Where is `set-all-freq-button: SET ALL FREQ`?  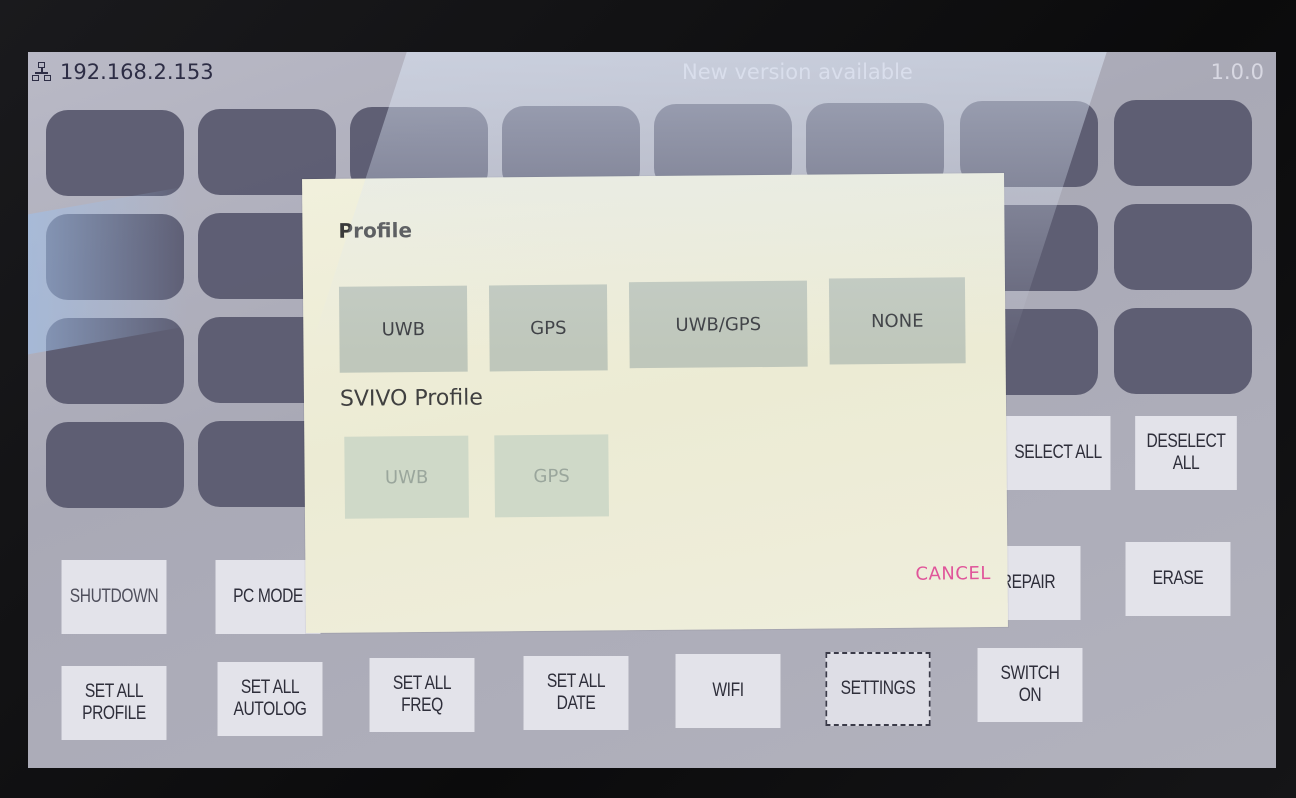
set-all-freq-button: SET ALL FREQ is located at coordinates (422, 695).